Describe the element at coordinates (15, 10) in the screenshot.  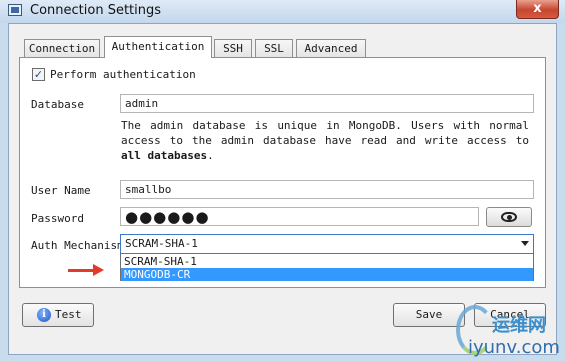
I see `window-icon` at that location.